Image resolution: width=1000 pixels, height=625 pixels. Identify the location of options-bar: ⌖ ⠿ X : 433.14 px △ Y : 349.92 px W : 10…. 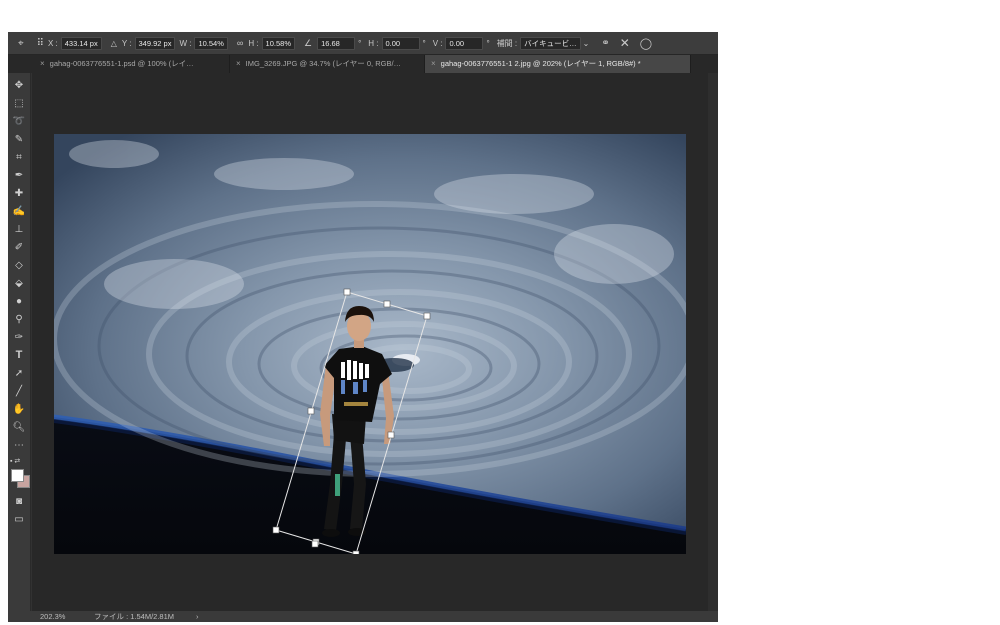
(363, 43).